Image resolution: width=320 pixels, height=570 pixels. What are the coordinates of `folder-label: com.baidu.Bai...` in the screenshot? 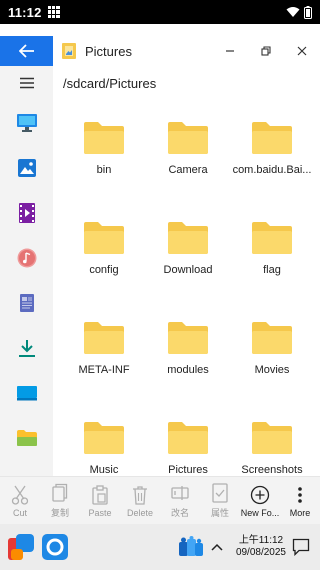 It's located at (272, 170).